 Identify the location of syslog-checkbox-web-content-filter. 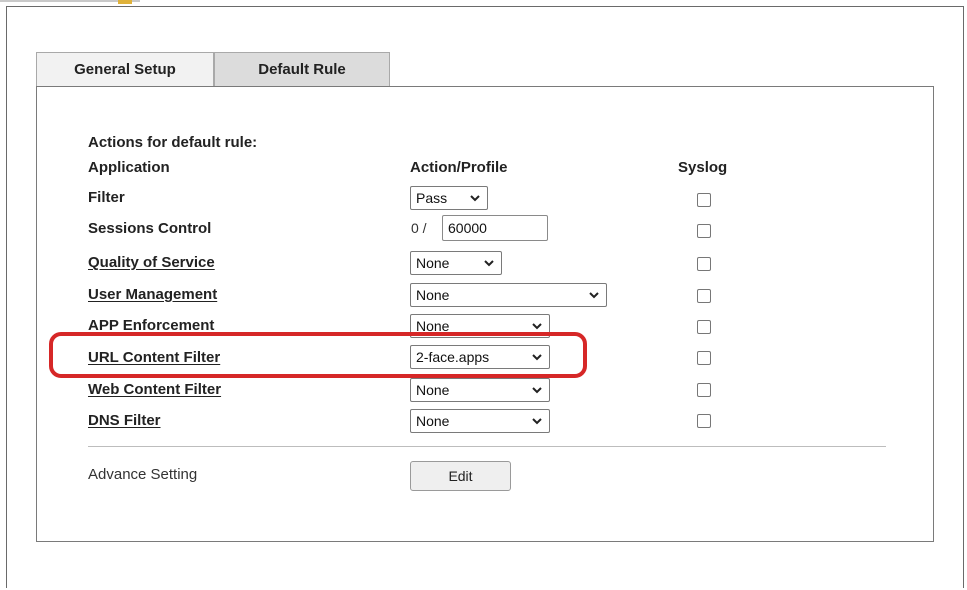
(704, 390).